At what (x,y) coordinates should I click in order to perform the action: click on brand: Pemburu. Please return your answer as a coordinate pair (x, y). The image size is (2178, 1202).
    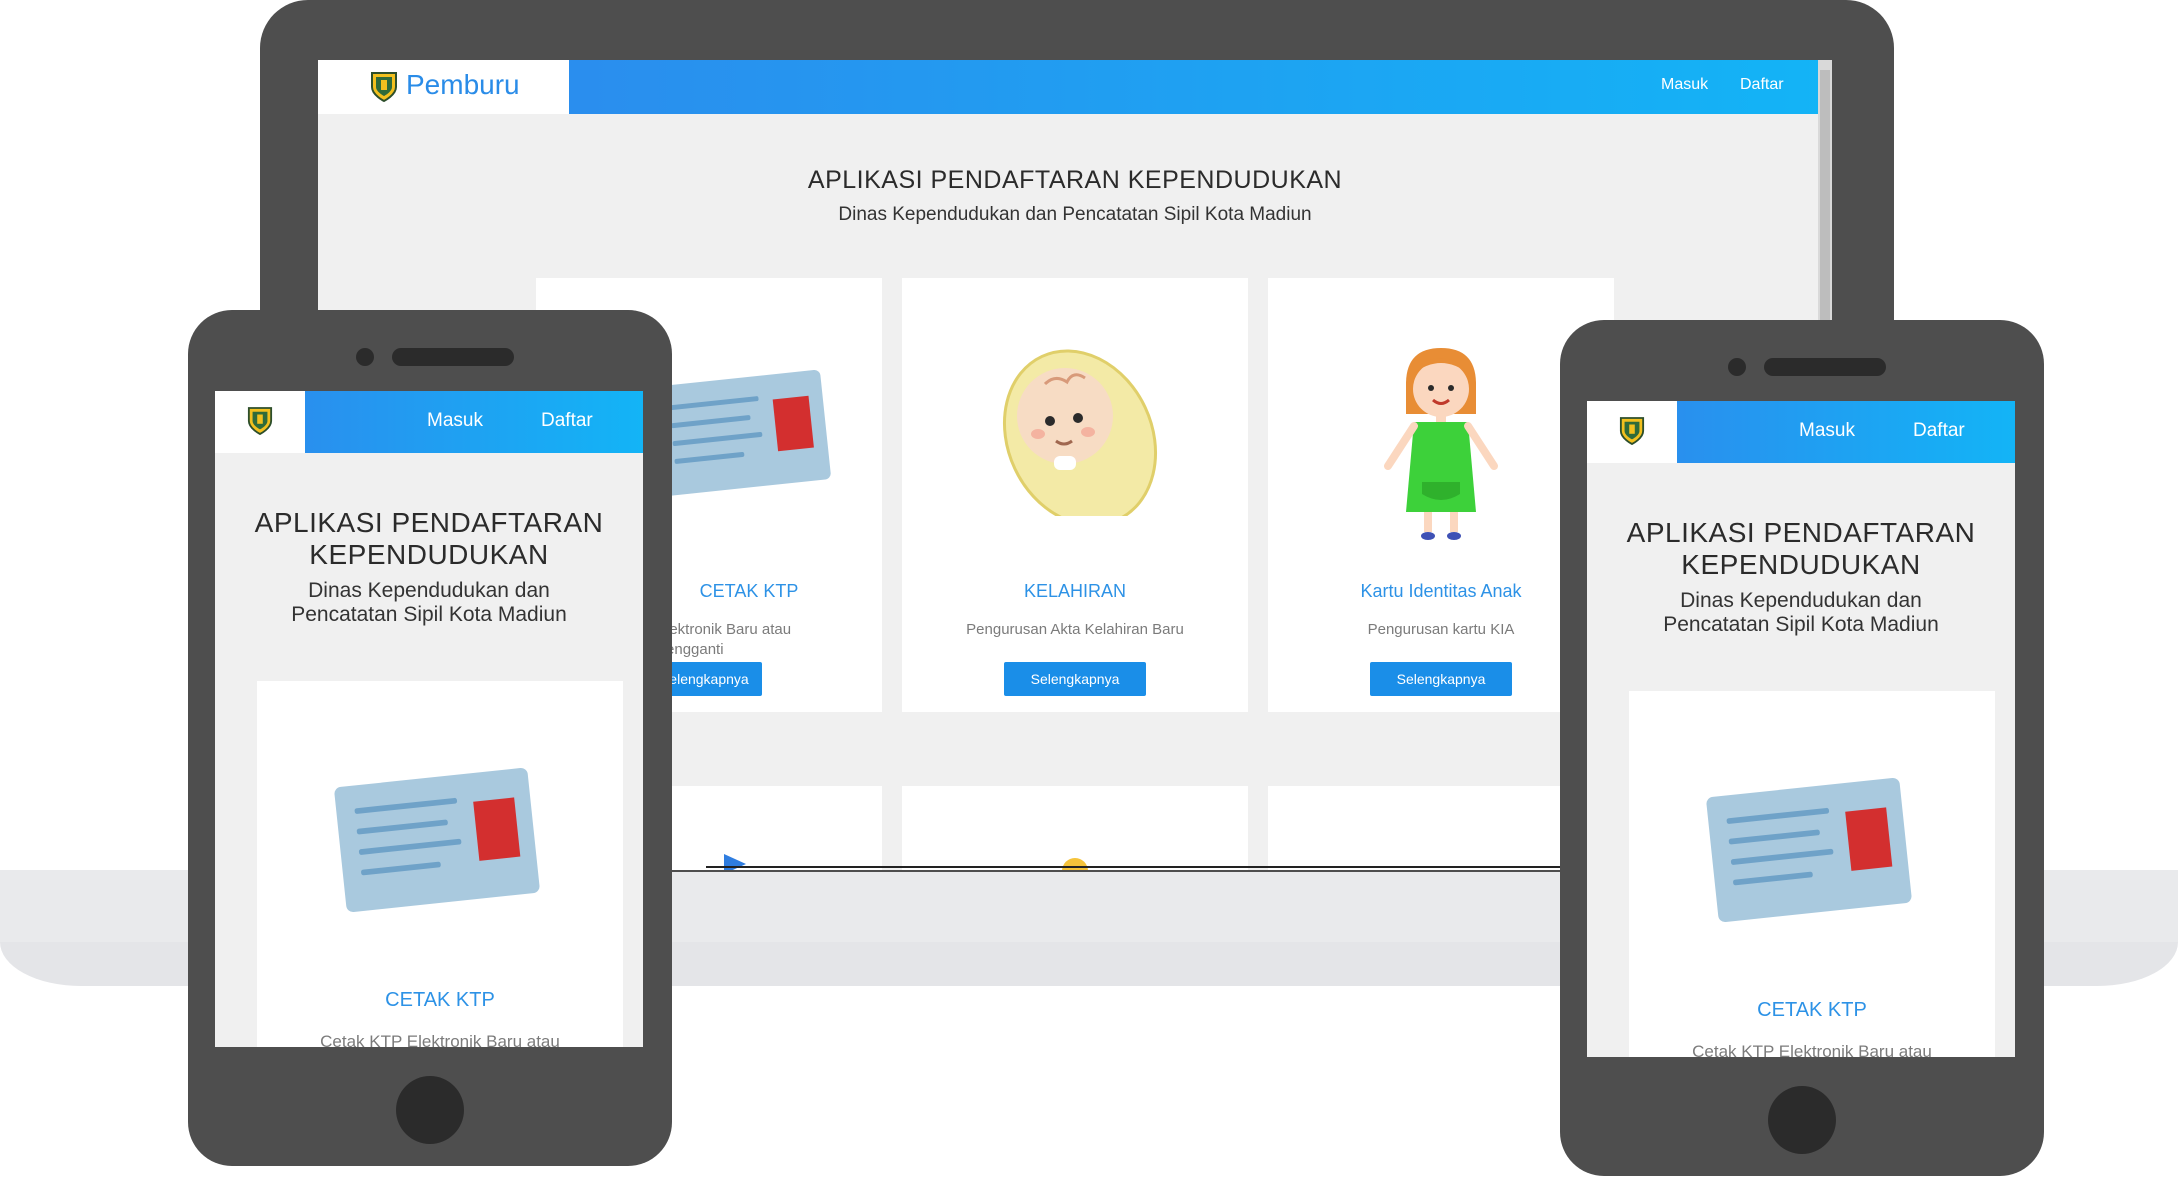
    Looking at the image, I should click on (443, 87).